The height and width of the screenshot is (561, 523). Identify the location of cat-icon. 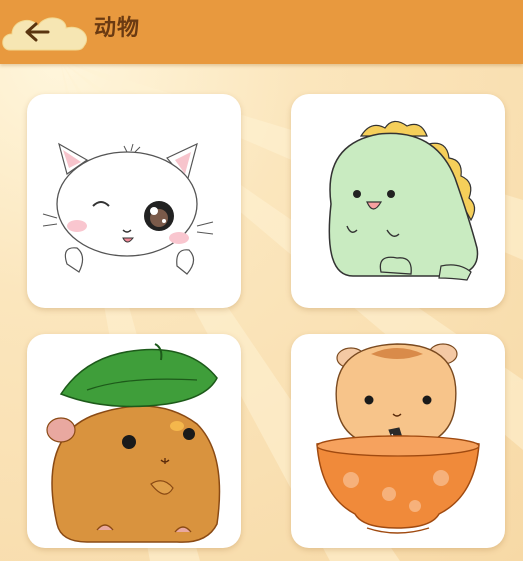
(128, 208).